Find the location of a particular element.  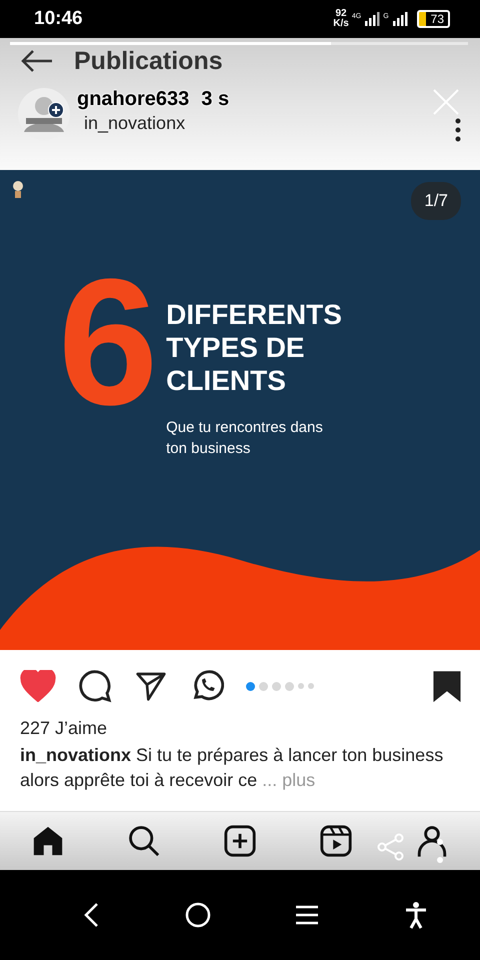

account-name: in_novationx is located at coordinates (135, 123).